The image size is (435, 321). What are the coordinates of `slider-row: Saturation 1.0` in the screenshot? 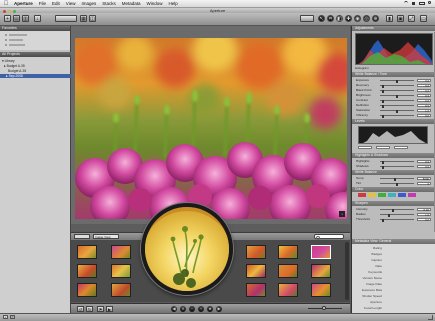 It's located at (394, 110).